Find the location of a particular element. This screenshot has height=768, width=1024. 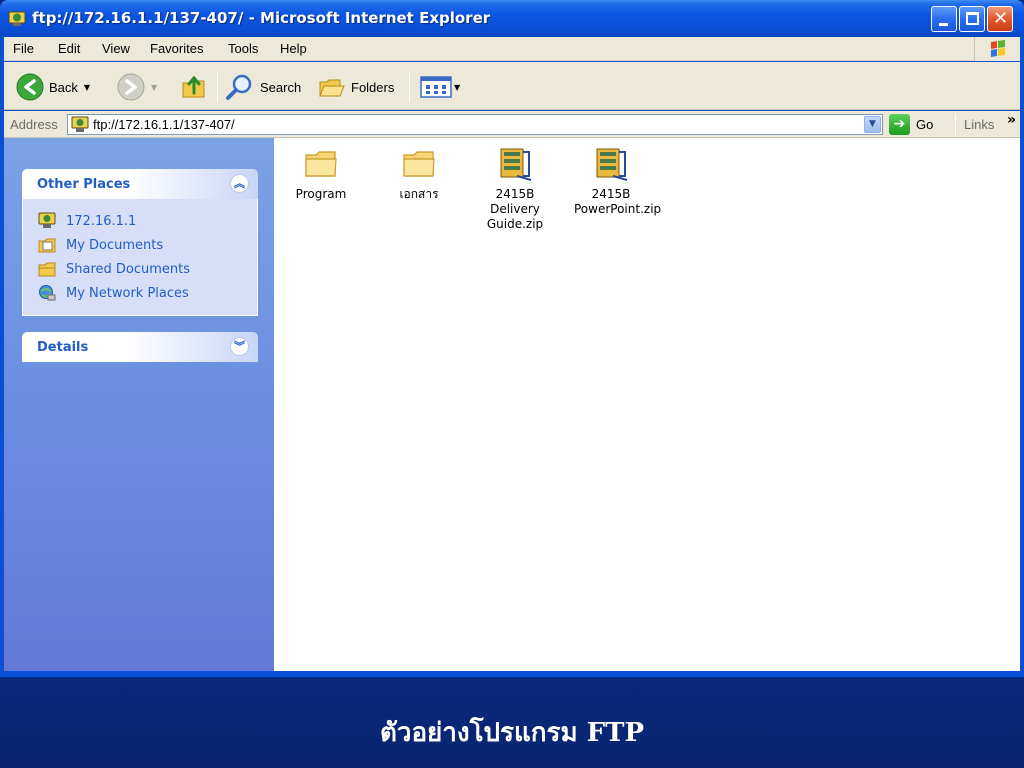

file-item-zip: 2415B Delivery Guide.zip is located at coordinates (515, 189).